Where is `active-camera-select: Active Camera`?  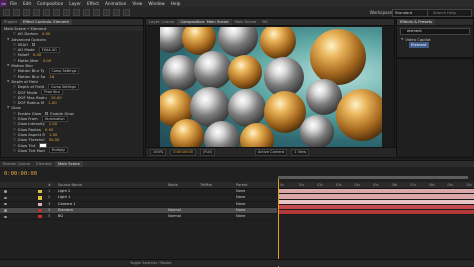
active-camera-select: Active Camera is located at coordinates (271, 152).